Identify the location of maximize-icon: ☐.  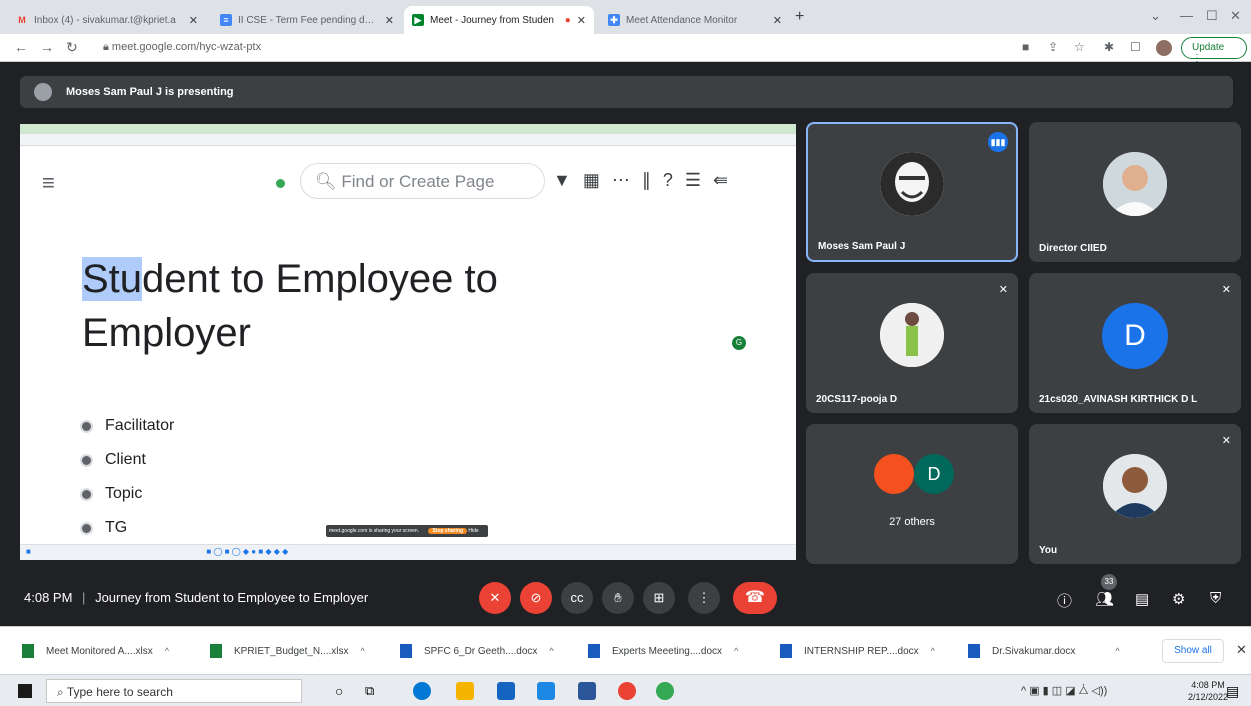
(1212, 16).